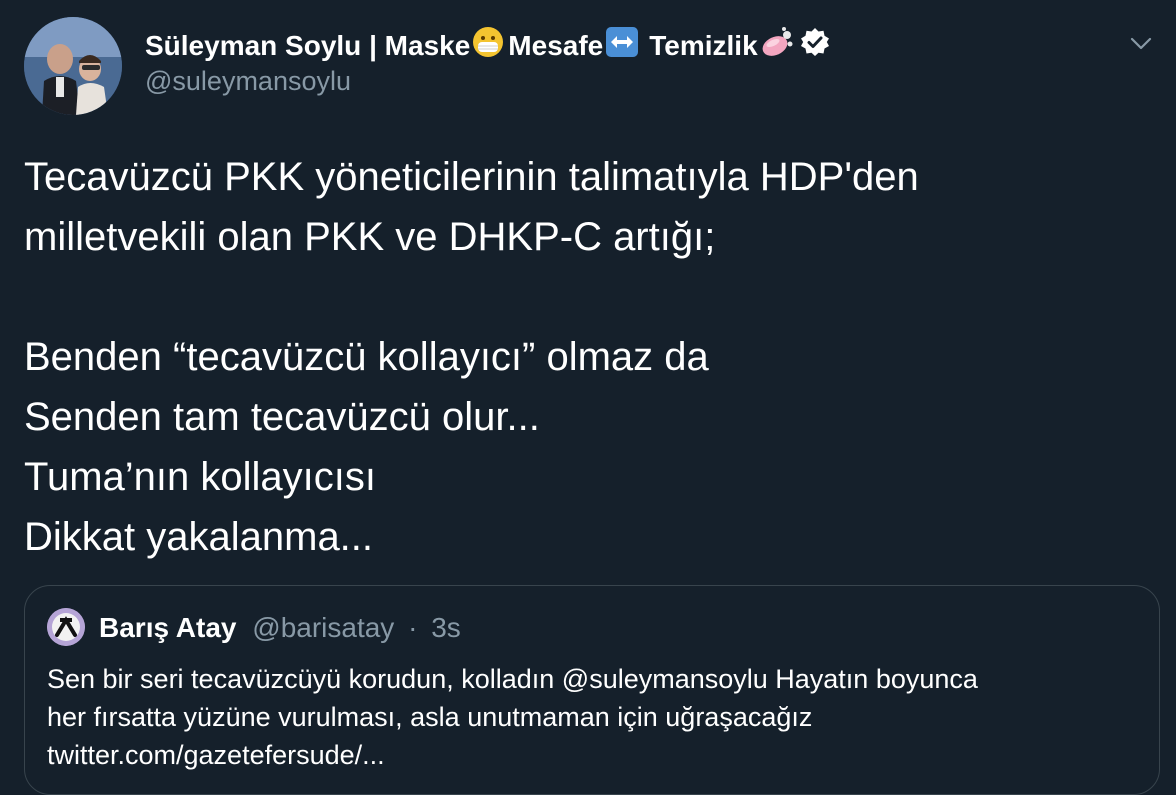 The width and height of the screenshot is (1176, 795). Describe the element at coordinates (703, 45) in the screenshot. I see `author-name-part3: Temizlik` at that location.